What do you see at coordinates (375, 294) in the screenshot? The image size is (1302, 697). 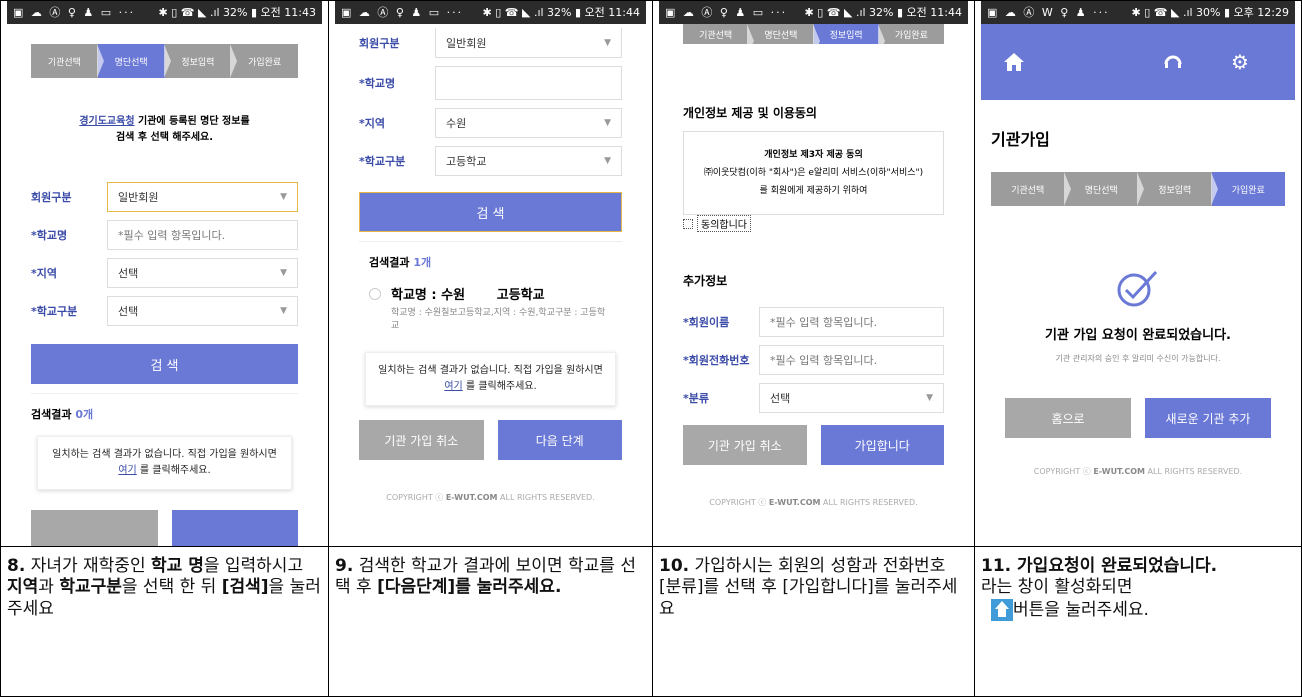 I see `result-radio` at bounding box center [375, 294].